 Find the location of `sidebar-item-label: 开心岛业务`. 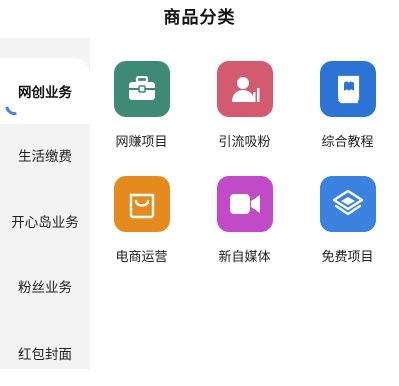

sidebar-item-label: 开心岛业务 is located at coordinates (45, 223).